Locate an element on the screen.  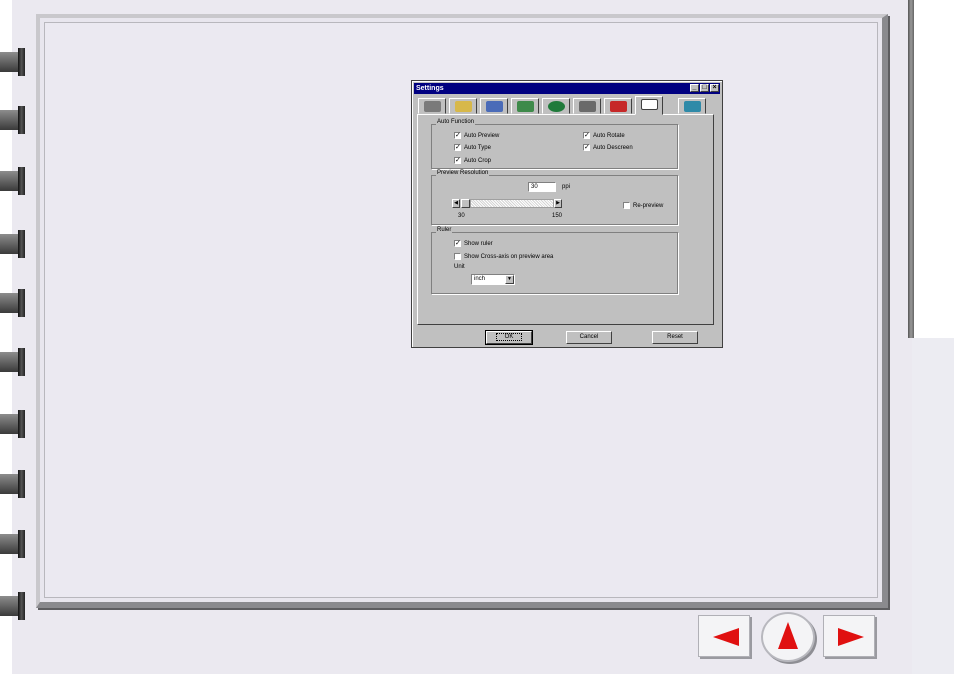
arrow-left-icon is located at coordinates (726, 637).